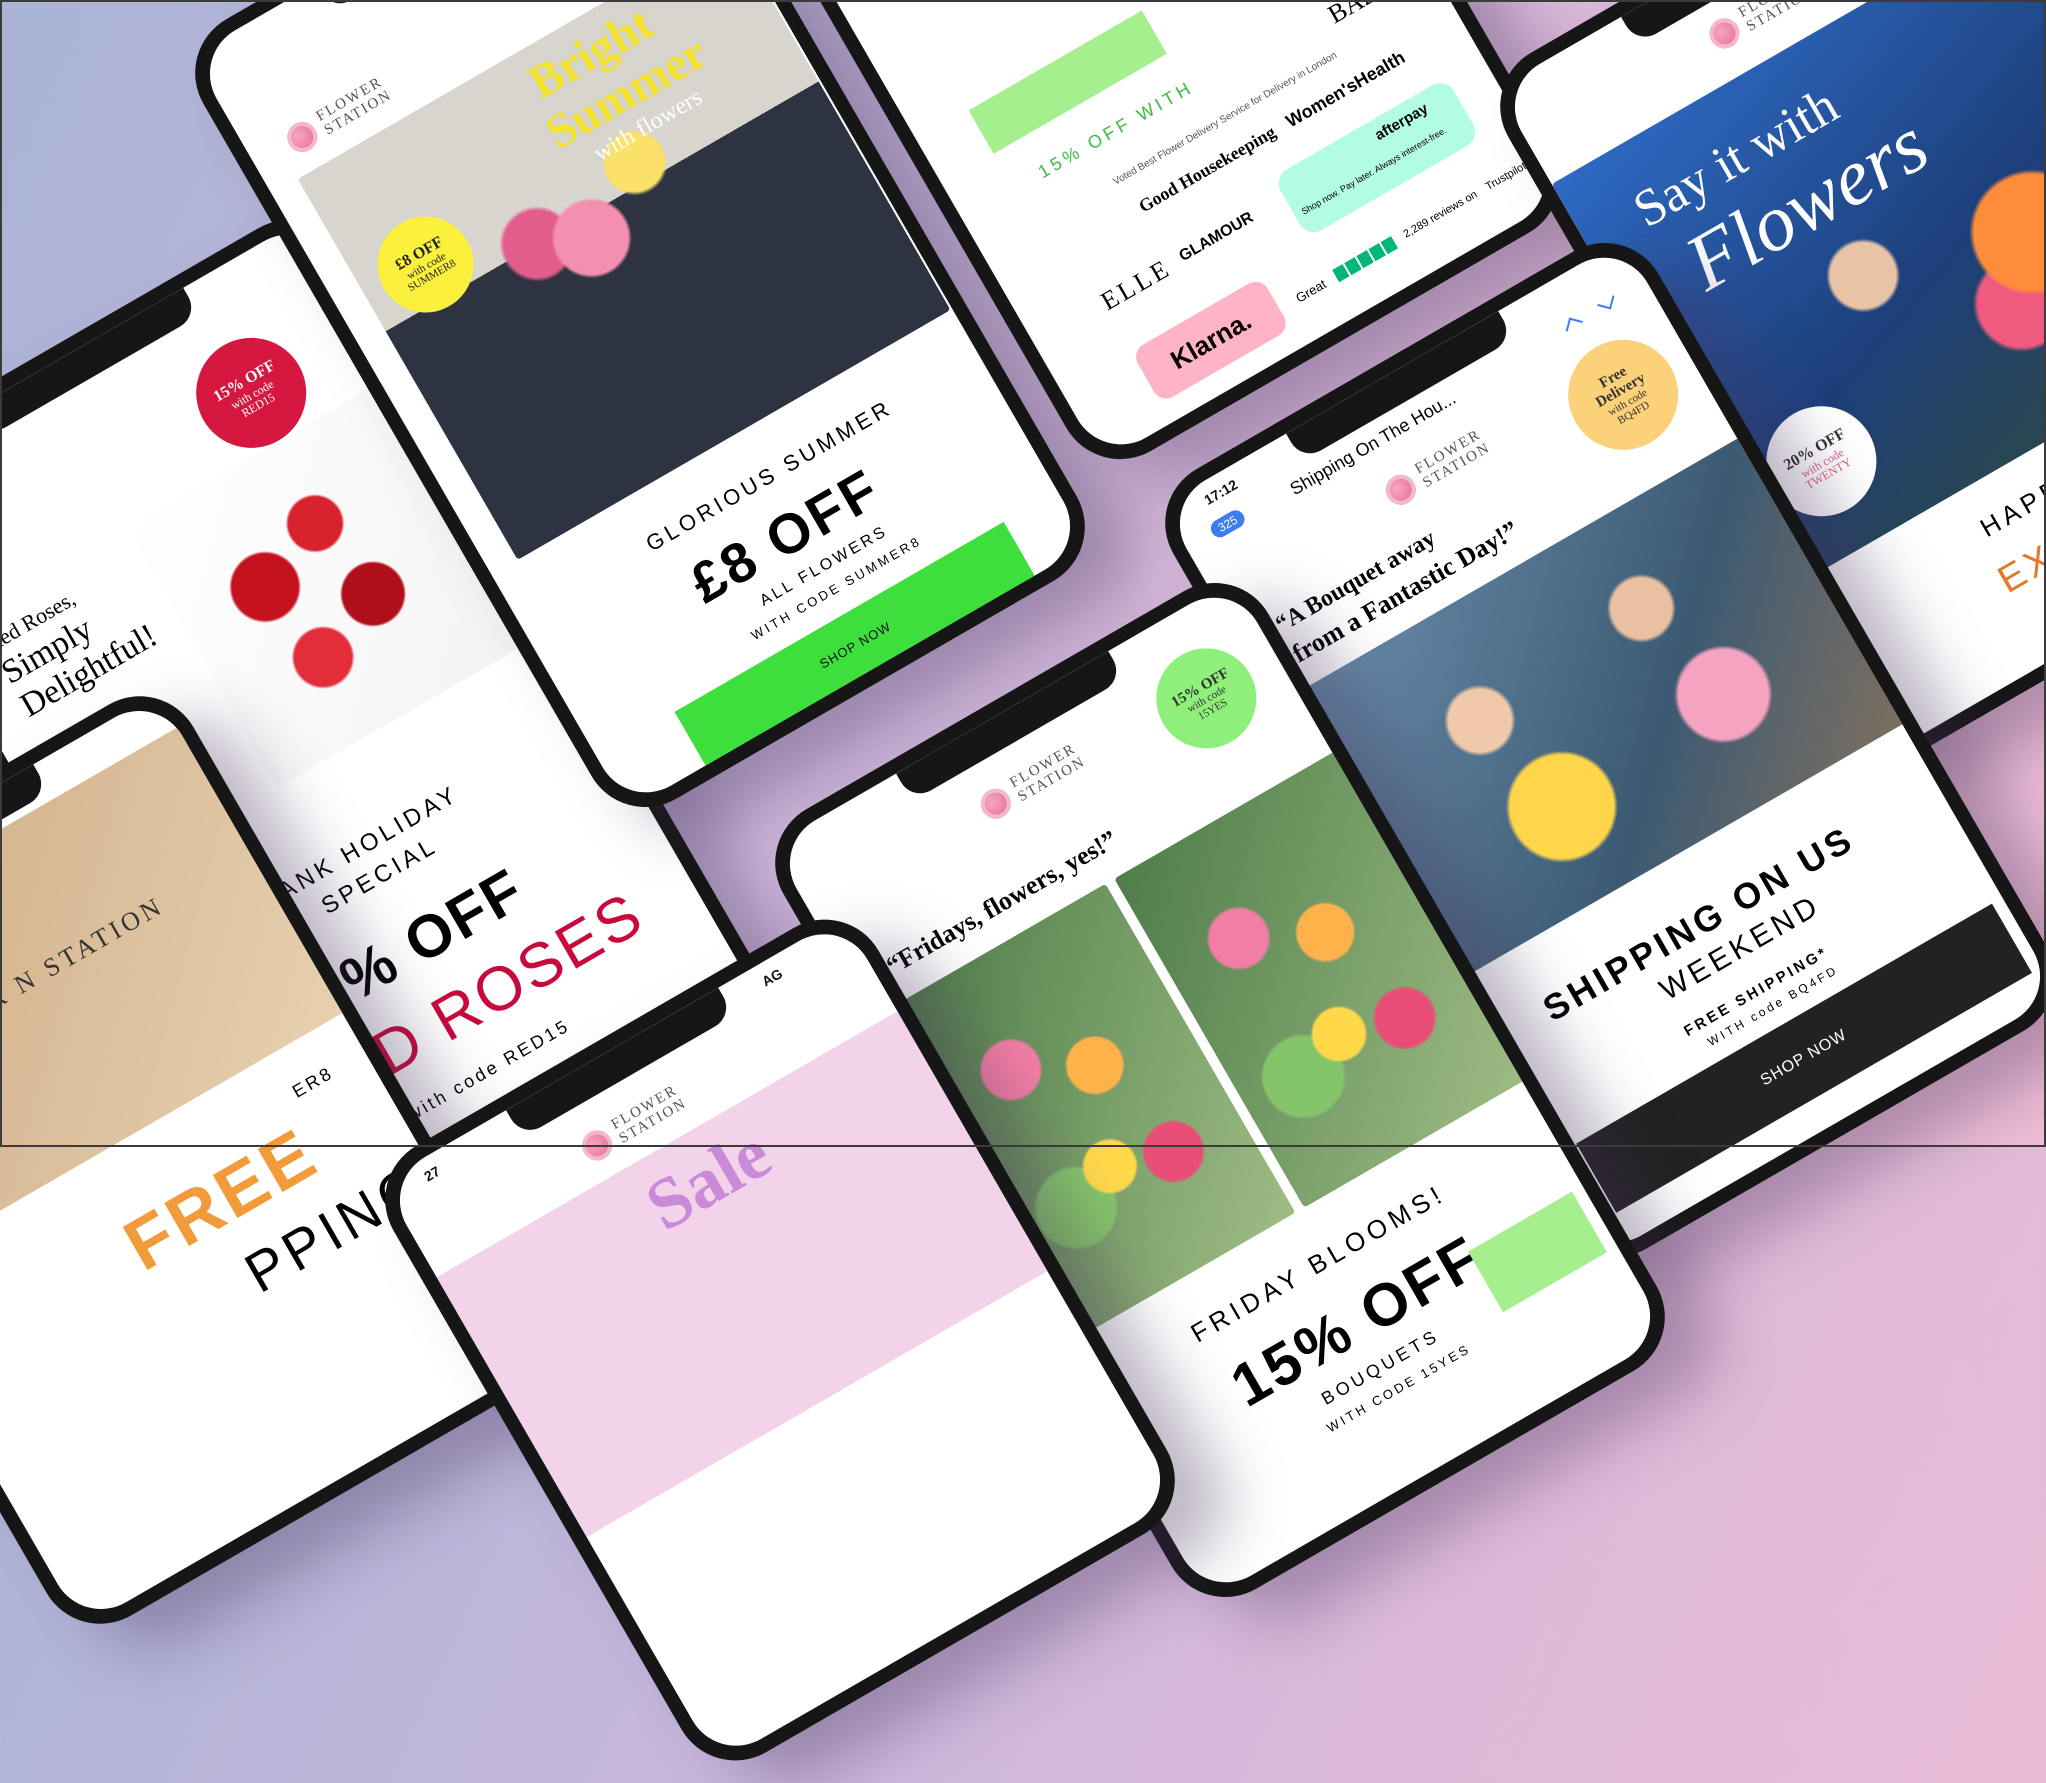 This screenshot has height=1783, width=2046. Describe the element at coordinates (1135, 285) in the screenshot. I see `press-logo-elle: ELLE` at that location.